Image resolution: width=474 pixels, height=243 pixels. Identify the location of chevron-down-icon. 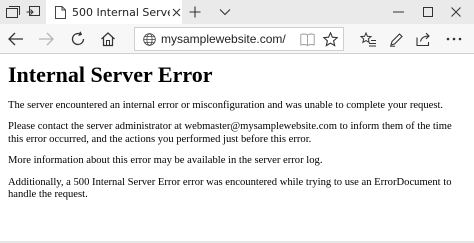
(225, 12).